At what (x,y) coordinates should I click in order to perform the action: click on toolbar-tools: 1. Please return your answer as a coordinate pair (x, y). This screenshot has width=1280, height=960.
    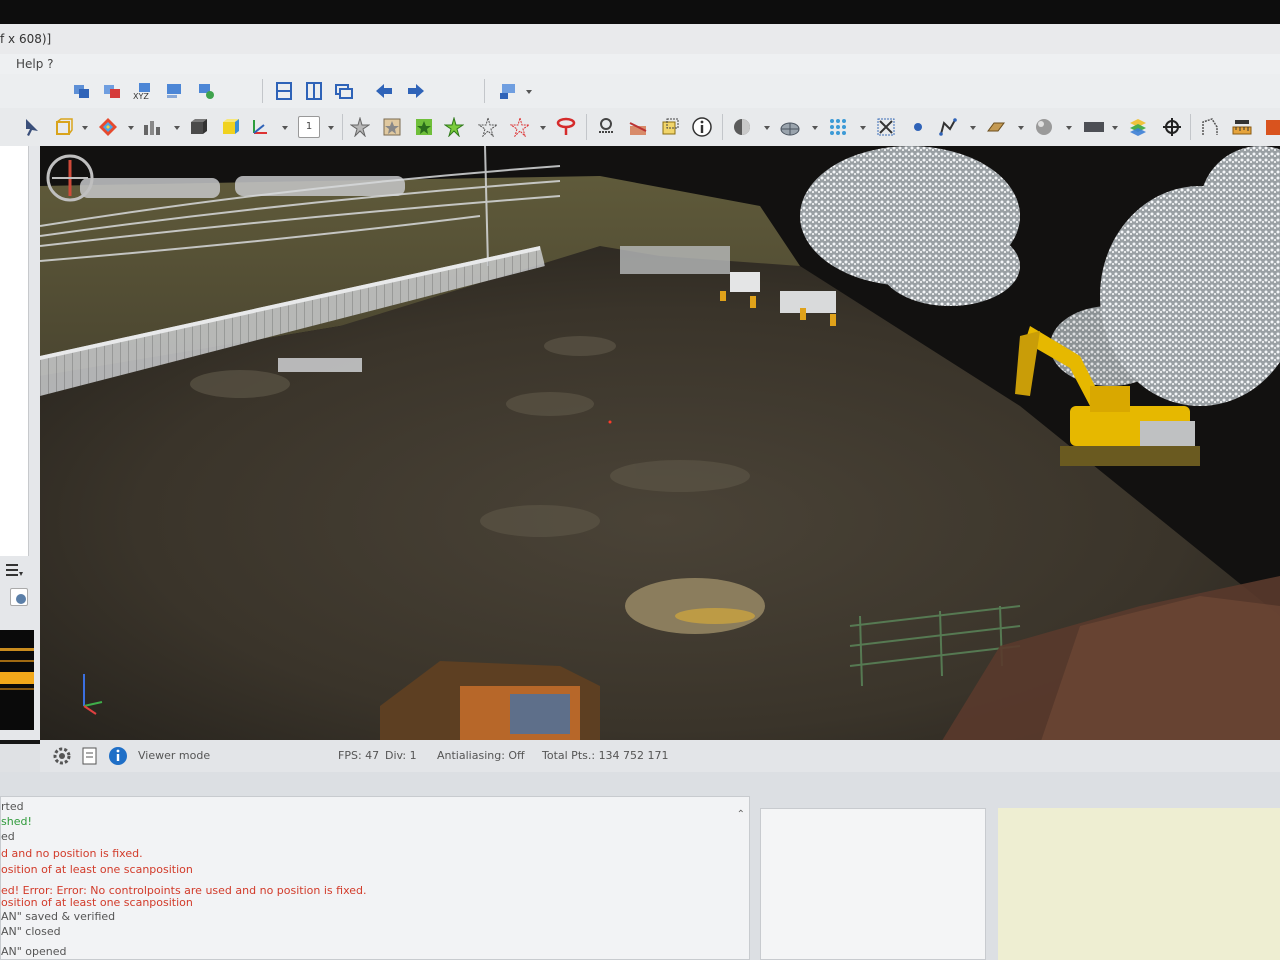
    Looking at the image, I should click on (640, 127).